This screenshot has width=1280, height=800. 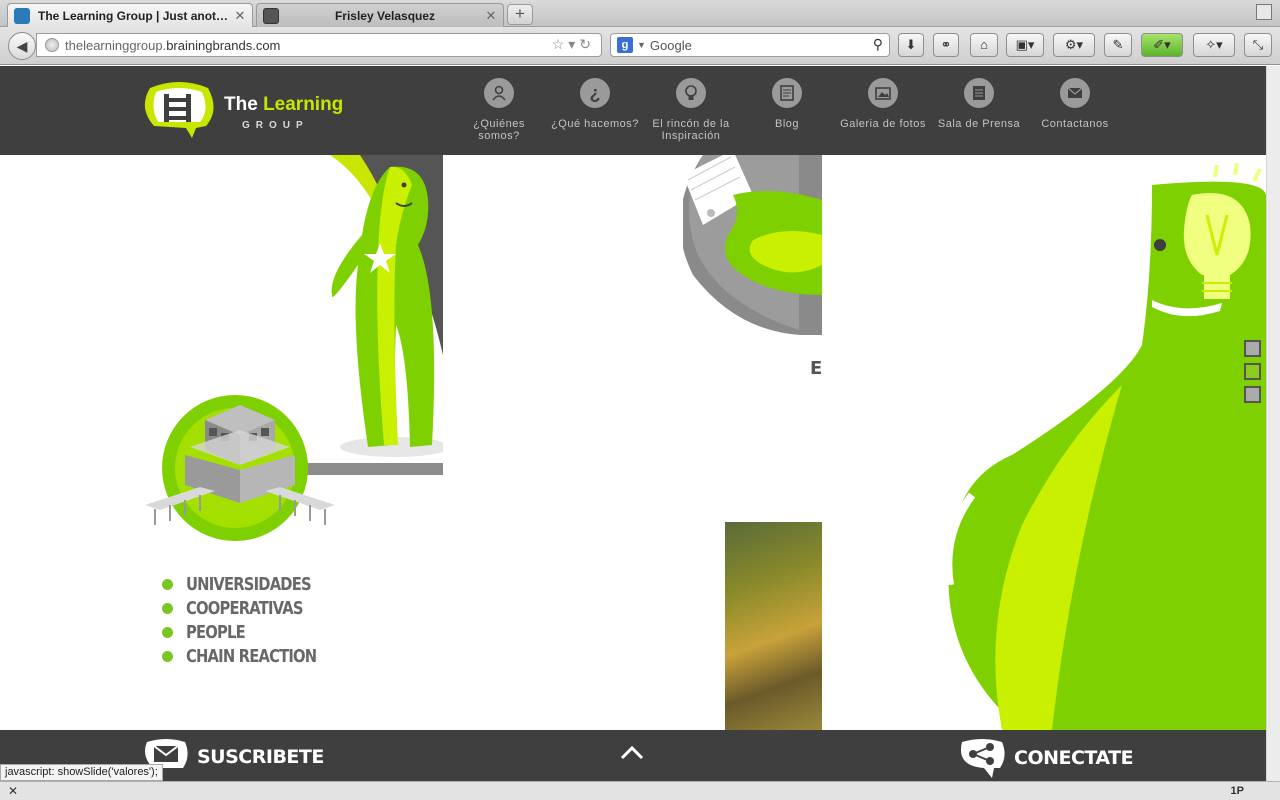 I want to click on question-icon: ¿, so click(x=595, y=93).